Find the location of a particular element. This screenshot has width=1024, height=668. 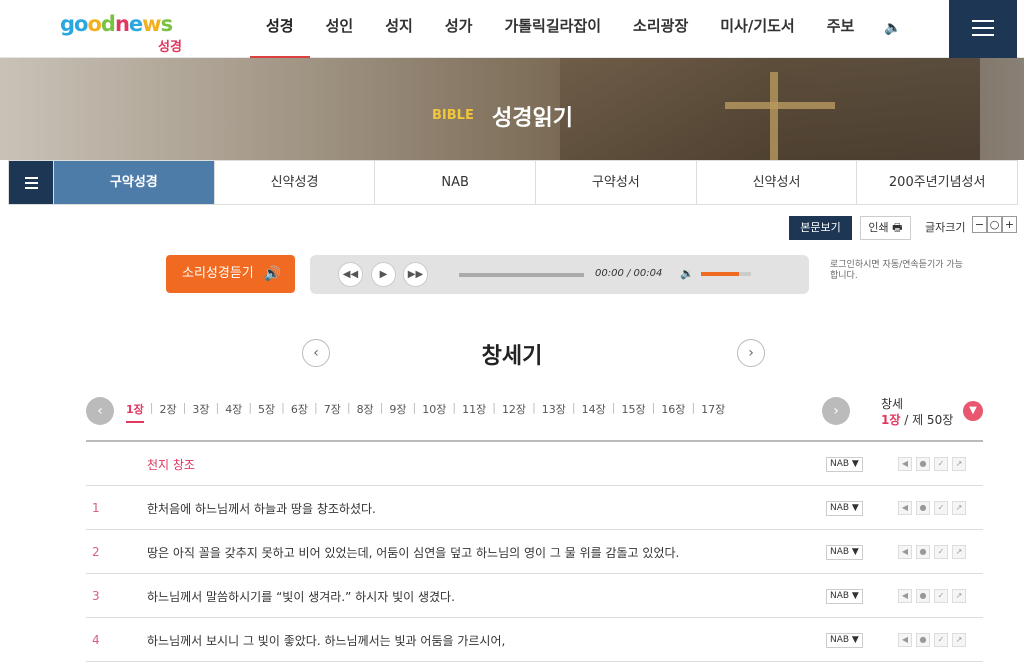

next-chapter-button: › is located at coordinates (836, 411).